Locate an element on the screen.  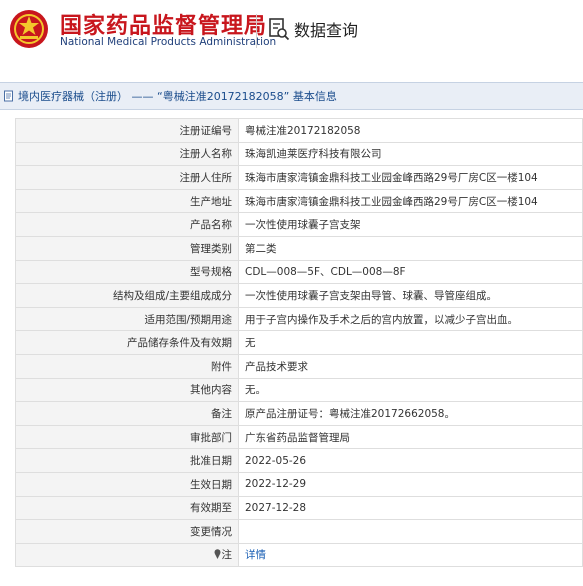
row-value: 第二类 is located at coordinates (410, 248).